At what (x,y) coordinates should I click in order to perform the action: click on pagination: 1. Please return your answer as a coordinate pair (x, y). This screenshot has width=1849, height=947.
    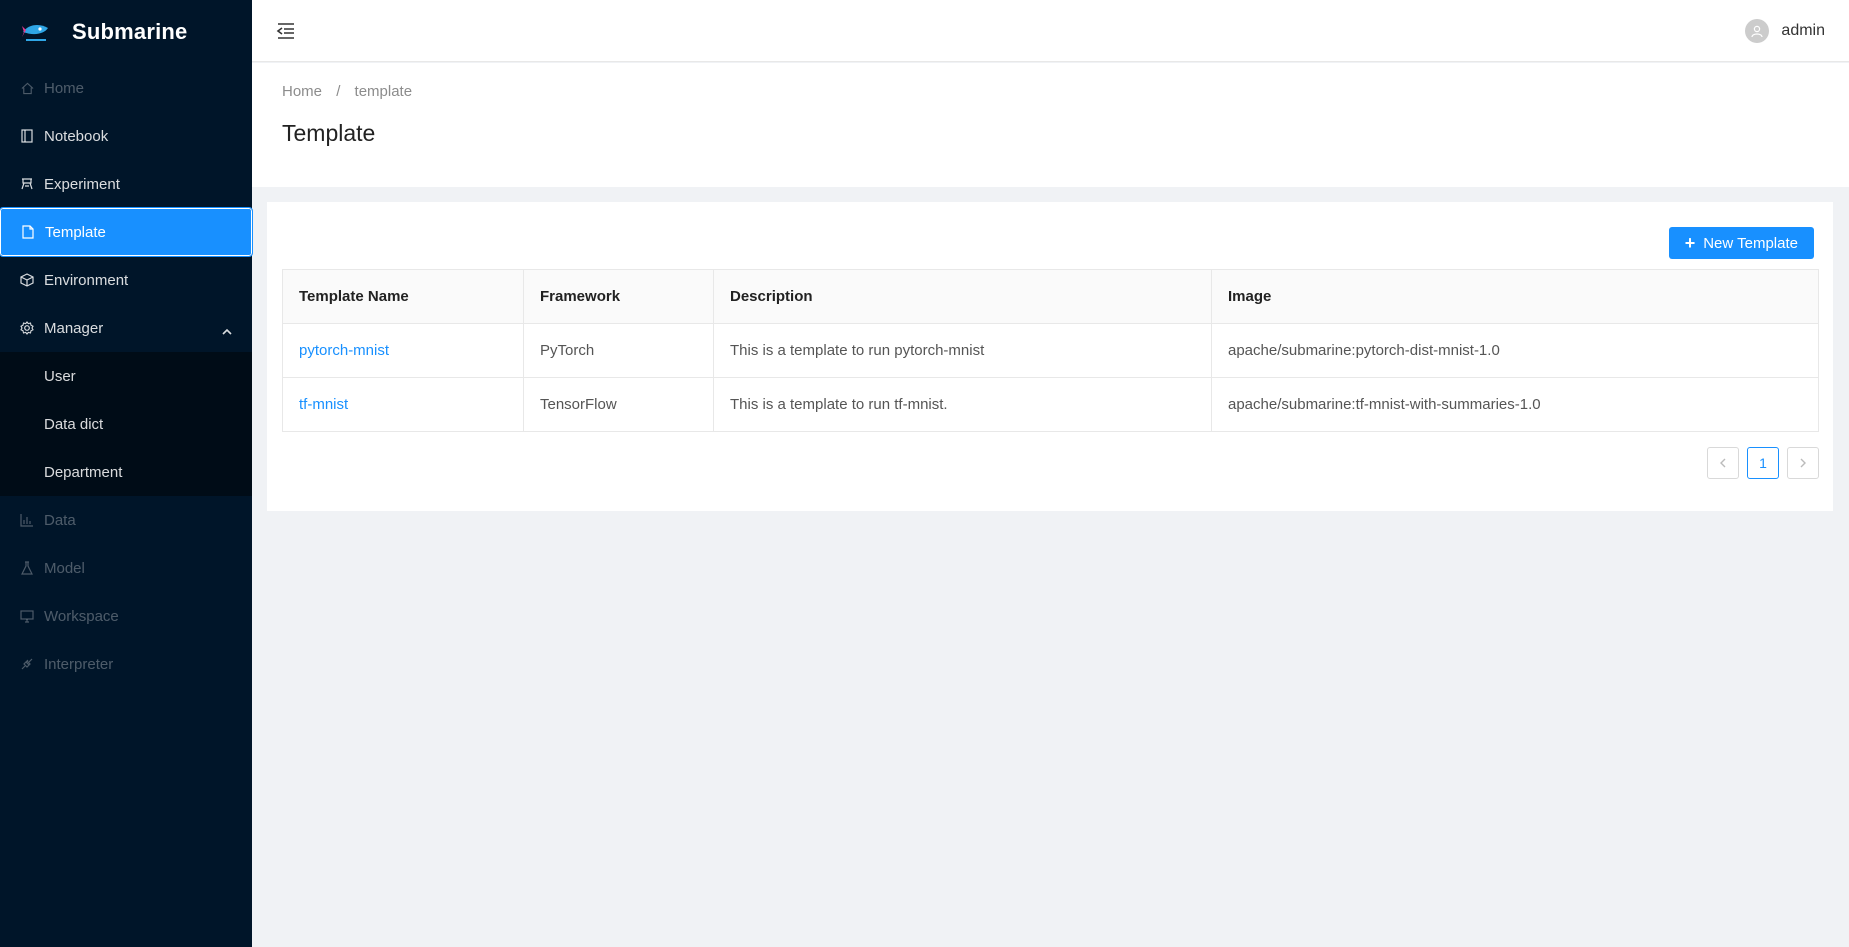
    Looking at the image, I should click on (1763, 463).